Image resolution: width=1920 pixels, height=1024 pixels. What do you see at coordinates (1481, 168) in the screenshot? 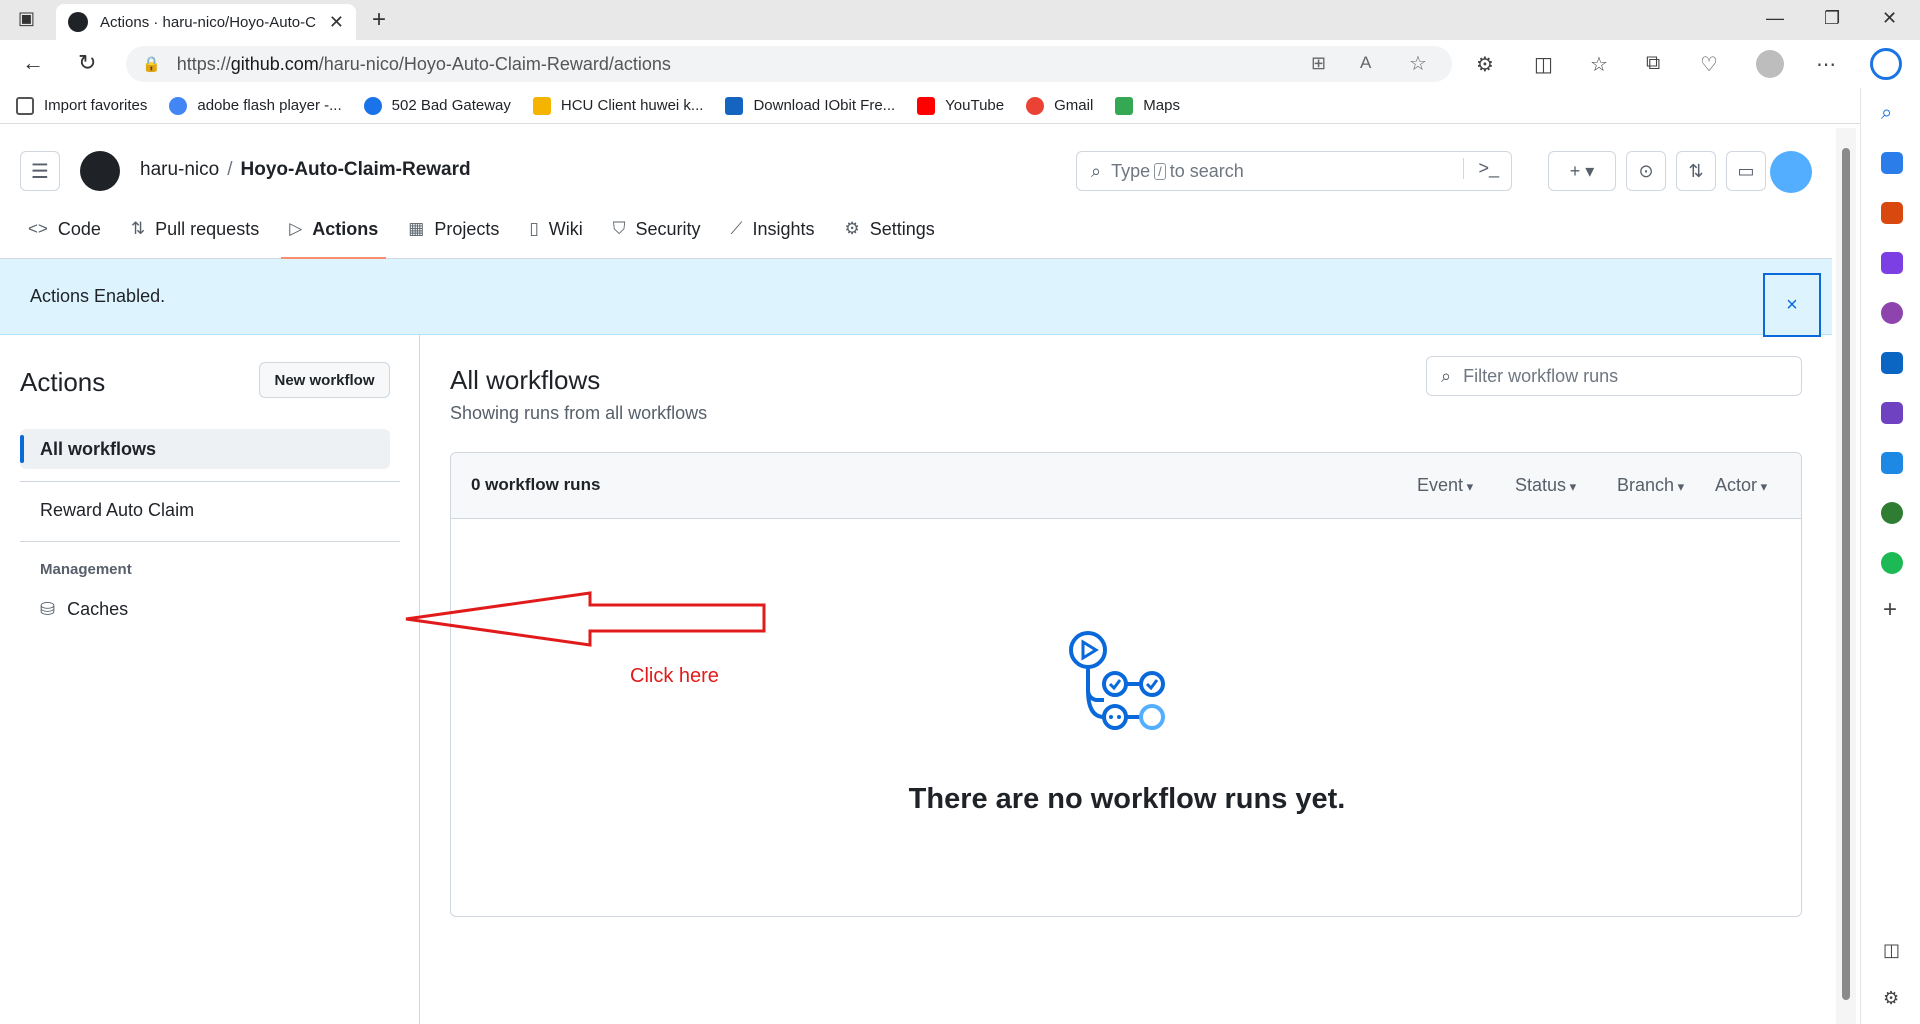
I see `command-palette-icon: >_` at bounding box center [1481, 168].